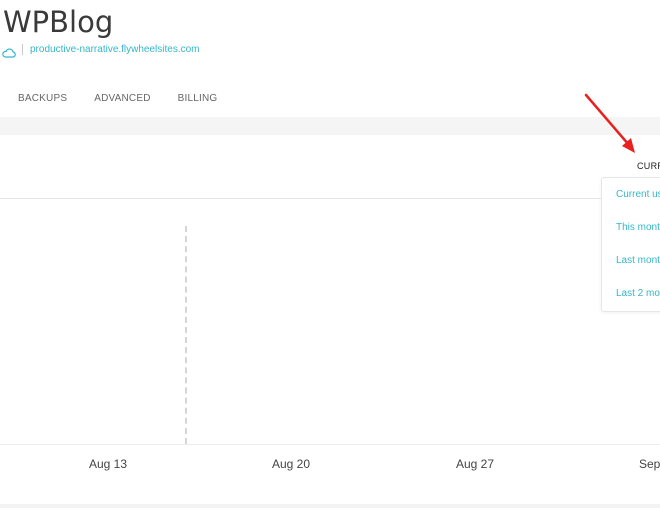 The width and height of the screenshot is (660, 508). What do you see at coordinates (330, 167) in the screenshot?
I see `usage-panel-header` at bounding box center [330, 167].